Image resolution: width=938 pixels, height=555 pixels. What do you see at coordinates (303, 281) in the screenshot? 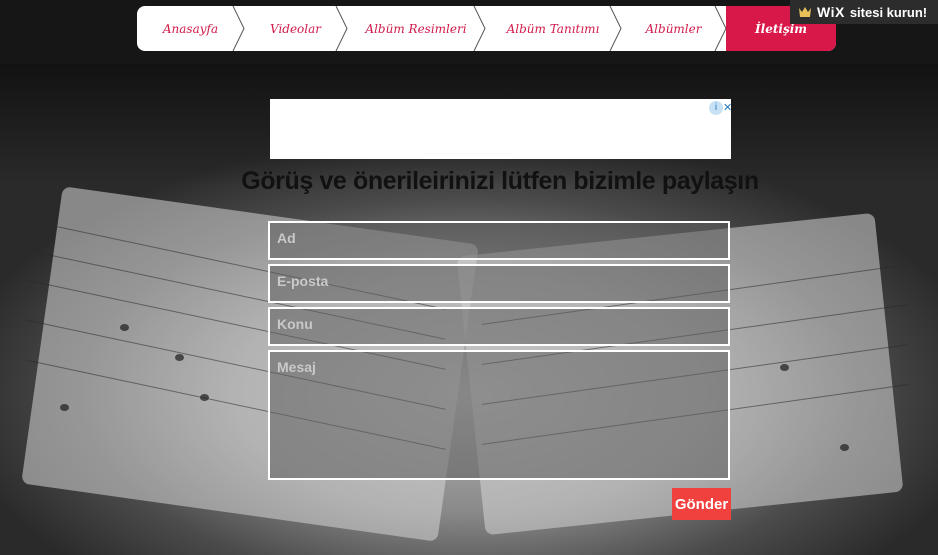
I see `email-placeholder: E-posta` at bounding box center [303, 281].